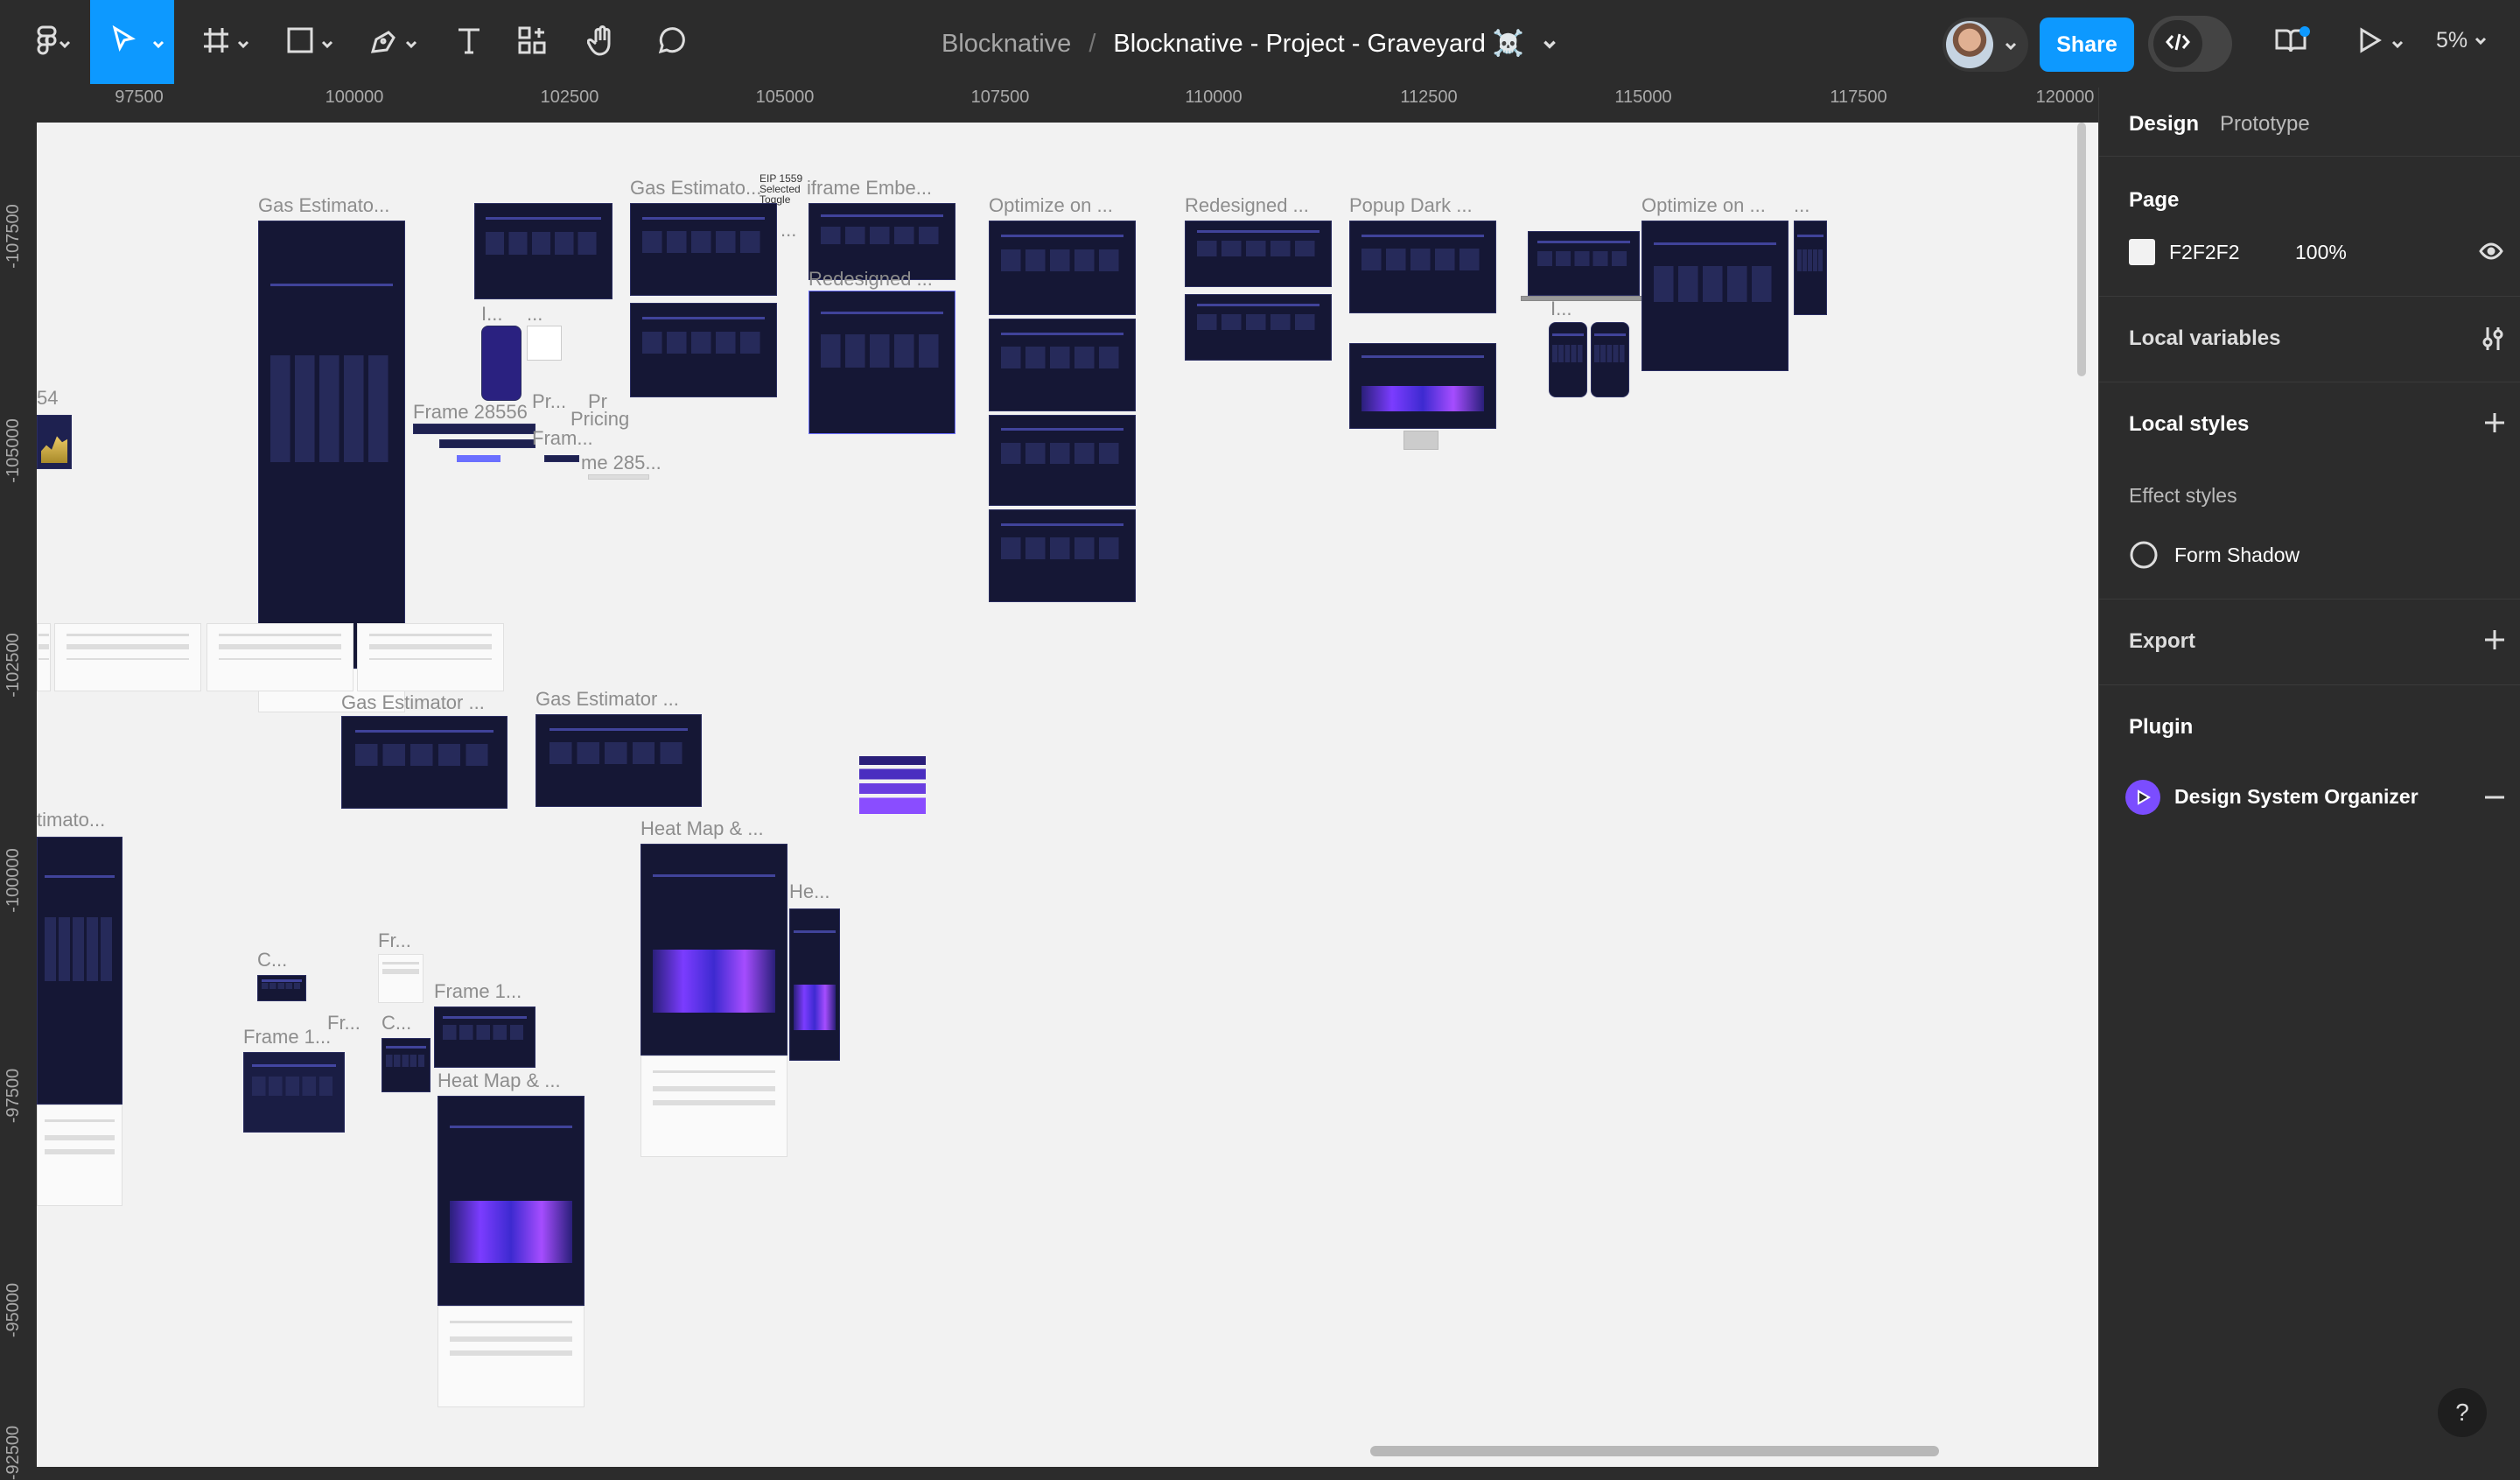 This screenshot has height=1480, width=2520. Describe the element at coordinates (47, 398) in the screenshot. I see `frame-label: 54` at that location.